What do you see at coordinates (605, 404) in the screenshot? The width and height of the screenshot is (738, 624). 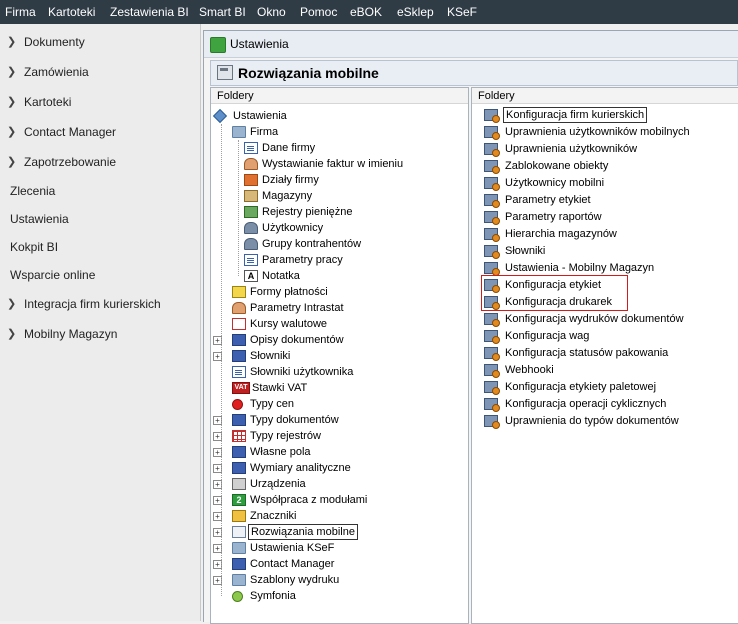 I see `folder-item-konfiguracja-operacji-cyklicznych: Konfiguracja operacji cyklicznych` at bounding box center [605, 404].